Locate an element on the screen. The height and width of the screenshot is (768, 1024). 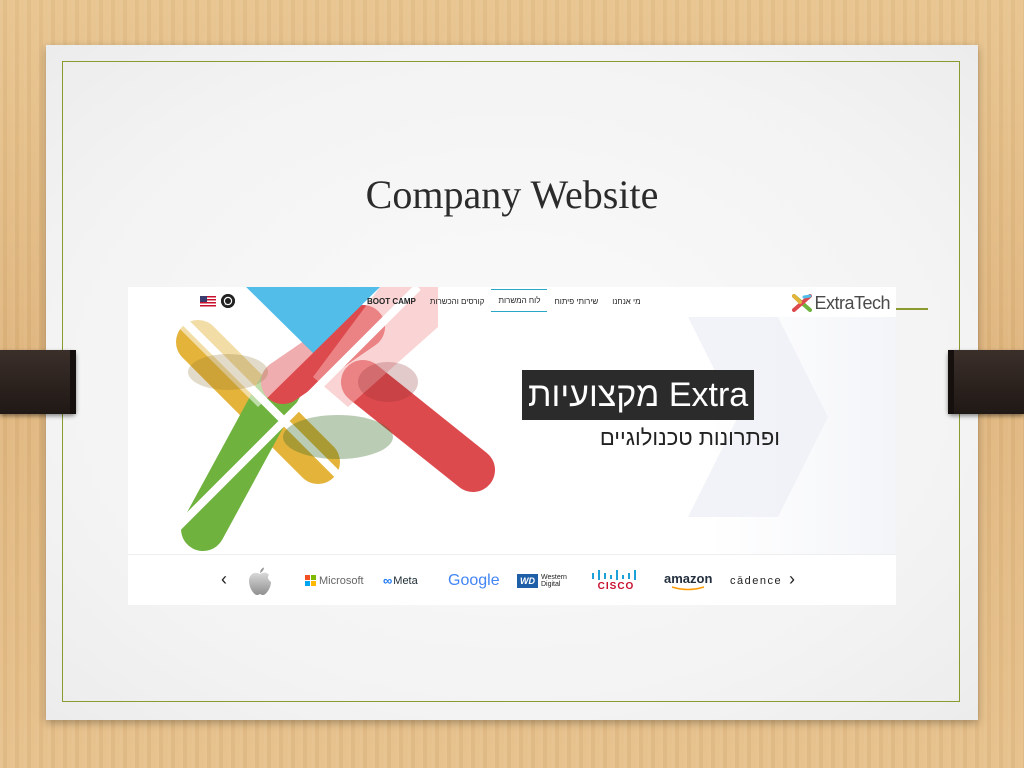
cisco-bars-icon is located at coordinates (614, 575).